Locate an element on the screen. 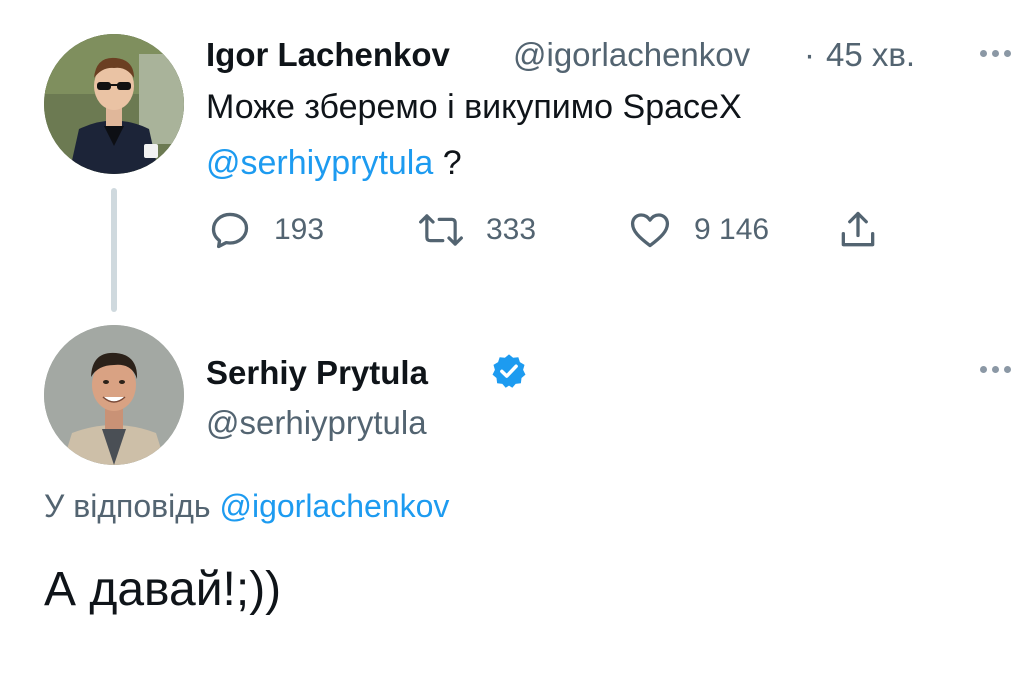  reply-button: 193 is located at coordinates (266, 230).